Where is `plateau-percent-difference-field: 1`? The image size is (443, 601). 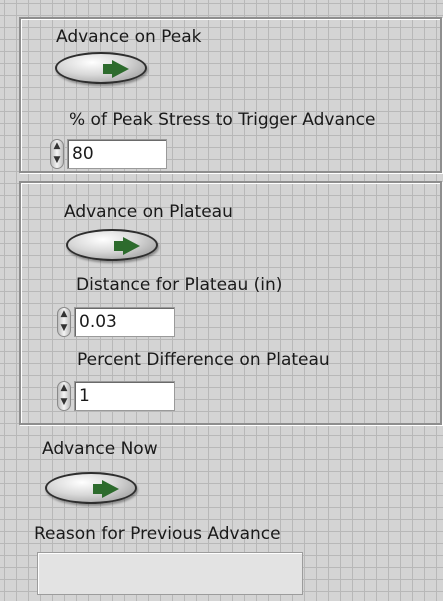
plateau-percent-difference-field: 1 is located at coordinates (124, 396).